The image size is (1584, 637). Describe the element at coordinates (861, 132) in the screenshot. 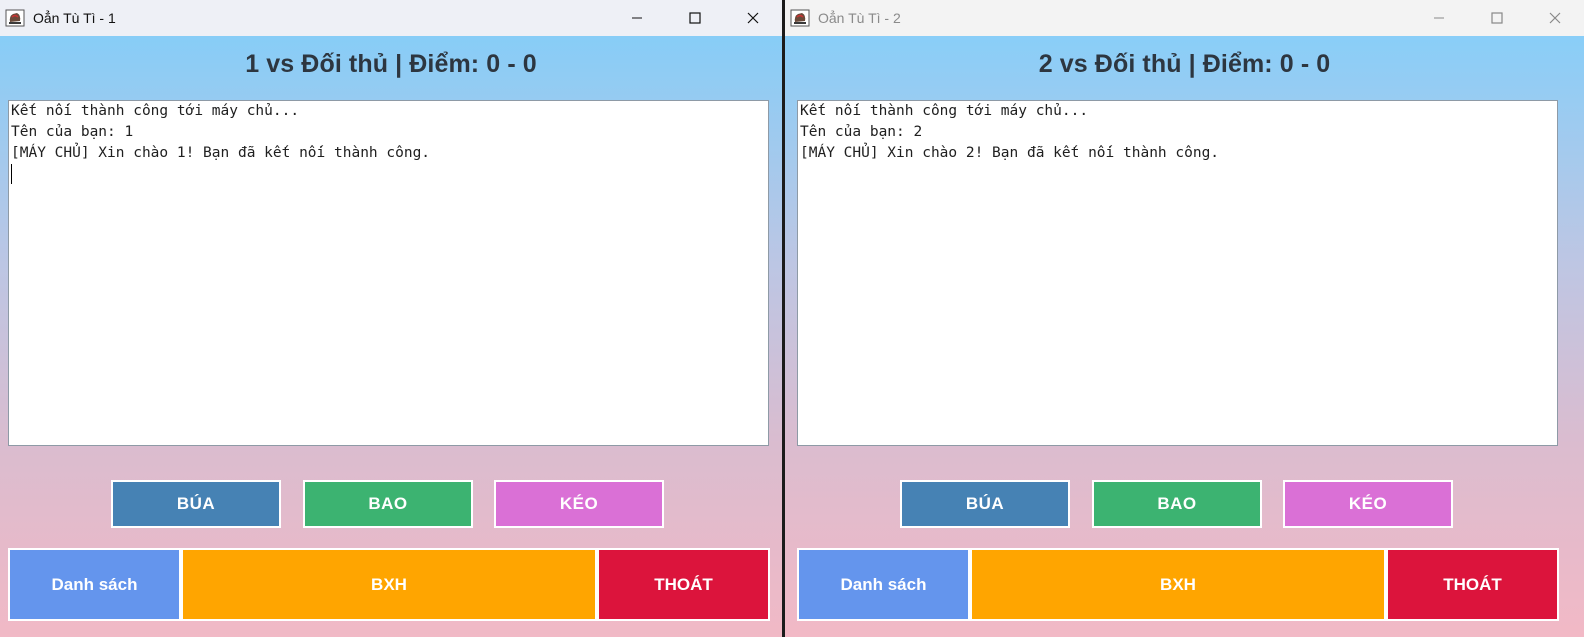

I see `log-line: Tên của bạn: 2` at that location.